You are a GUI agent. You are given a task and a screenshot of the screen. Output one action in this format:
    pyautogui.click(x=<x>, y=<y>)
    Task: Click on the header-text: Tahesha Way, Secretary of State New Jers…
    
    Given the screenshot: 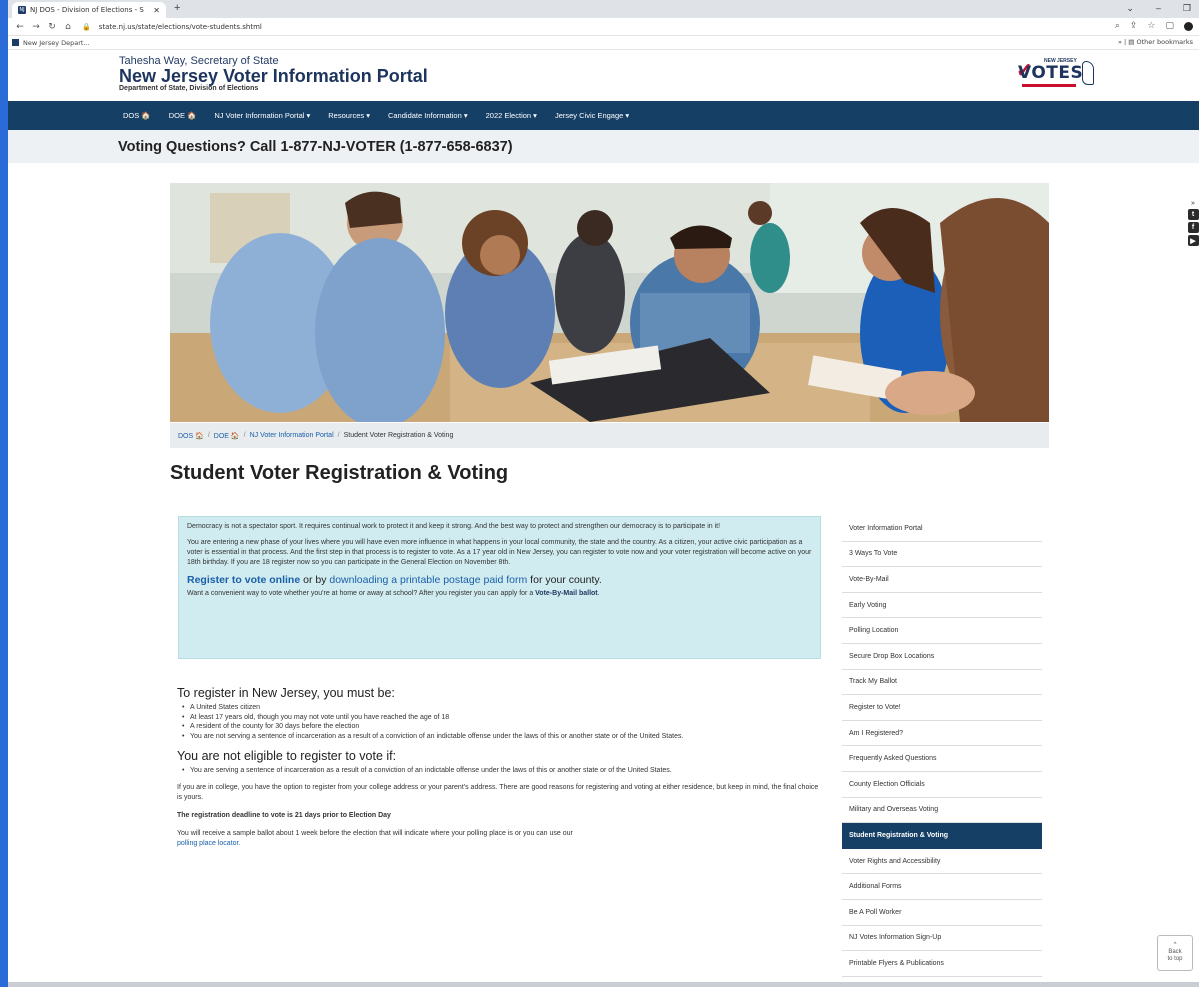 What is the action you would take?
    pyautogui.click(x=273, y=73)
    